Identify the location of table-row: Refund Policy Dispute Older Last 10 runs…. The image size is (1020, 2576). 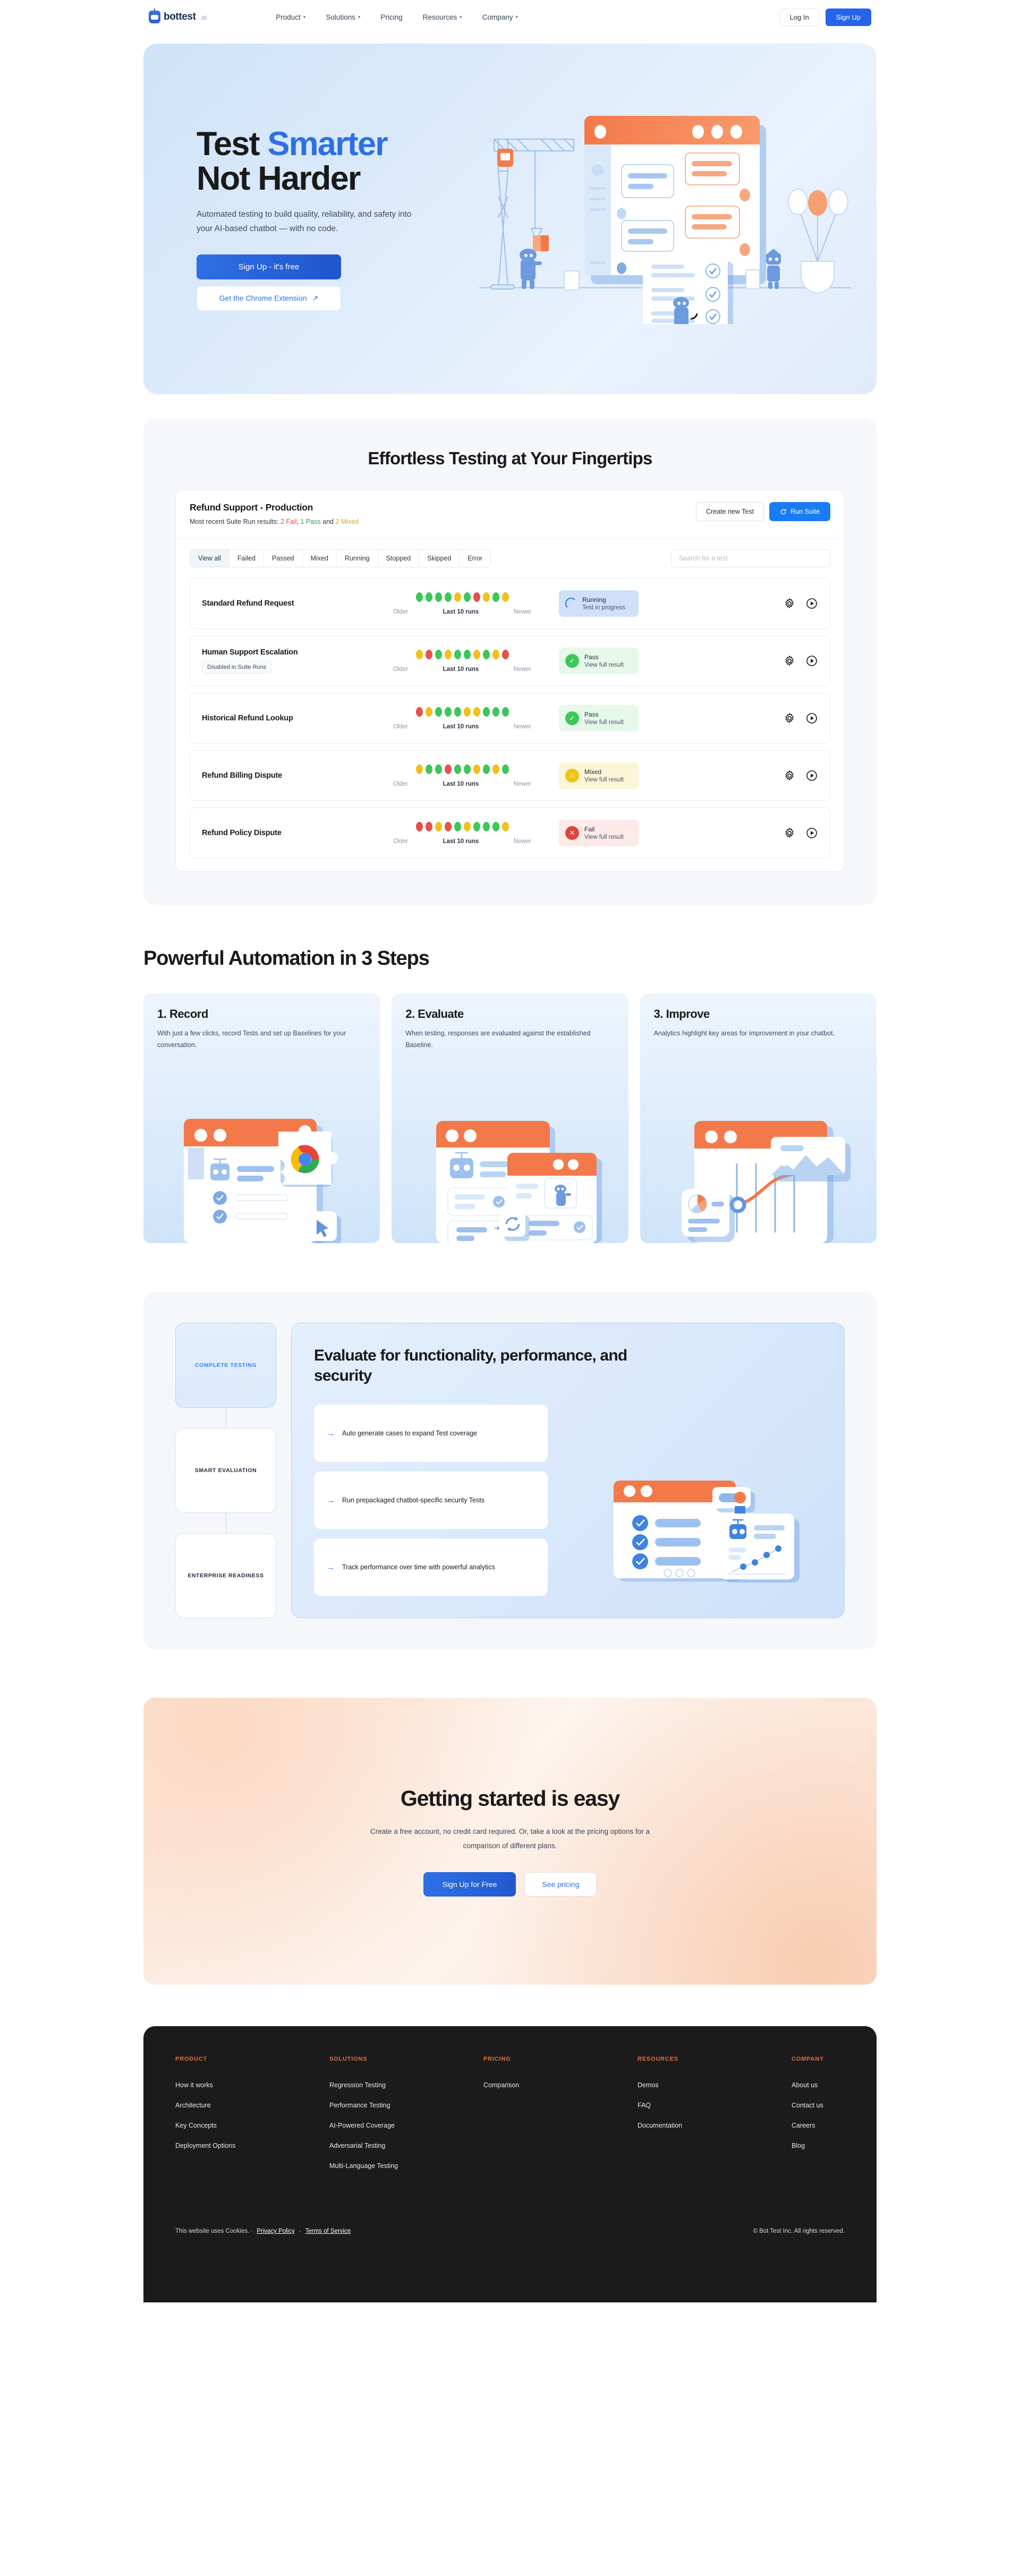
(510, 832).